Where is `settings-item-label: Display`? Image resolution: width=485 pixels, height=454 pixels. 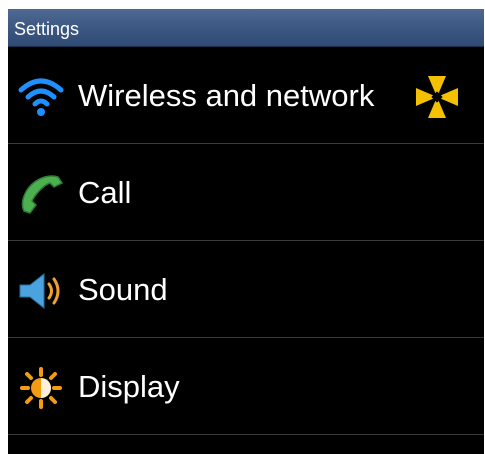
settings-item-label: Display is located at coordinates (129, 386).